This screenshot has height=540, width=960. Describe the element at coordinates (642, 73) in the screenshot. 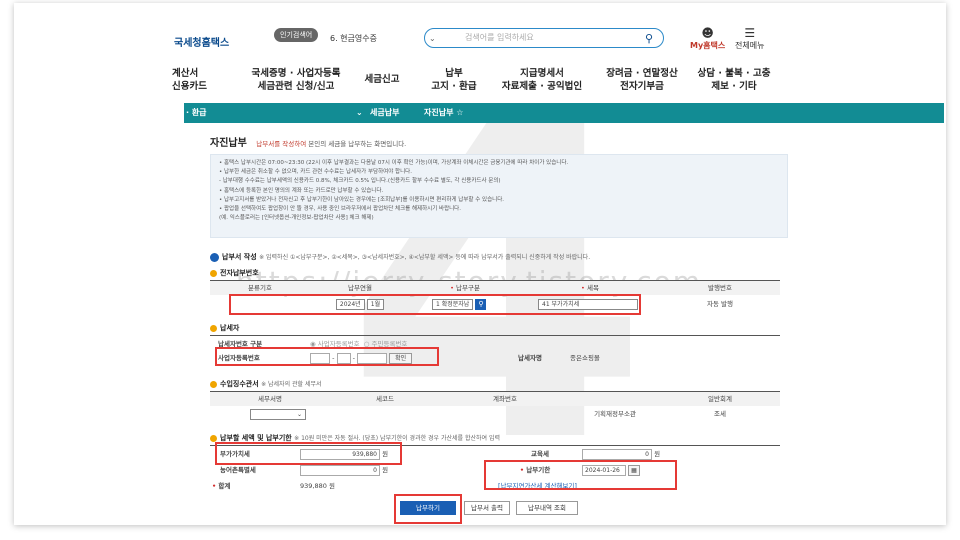

I see `gnb-item-line1: 장려금 · 연말정산` at that location.